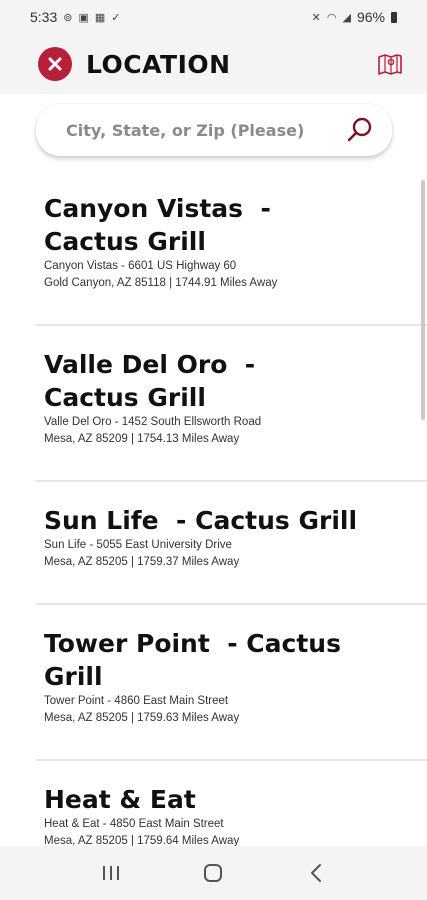 Image resolution: width=427 pixels, height=900 pixels. What do you see at coordinates (140, 266) in the screenshot?
I see `location-address: Canyon Vistas - 6601 US Highway 60` at bounding box center [140, 266].